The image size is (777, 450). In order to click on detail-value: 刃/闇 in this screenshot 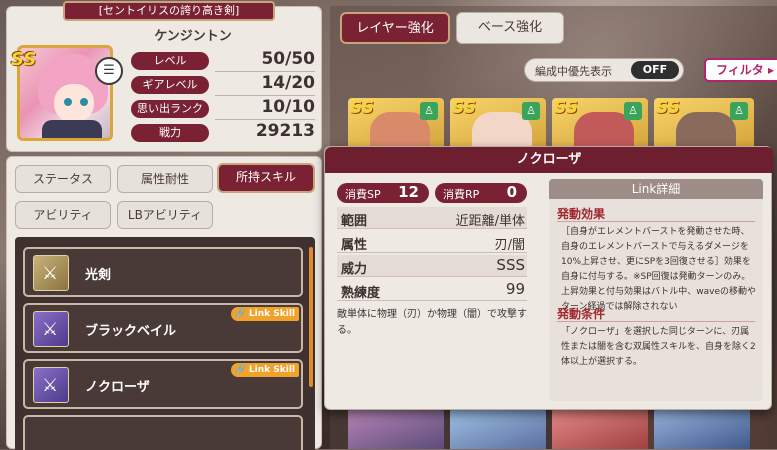, I will do `click(509, 245)`.